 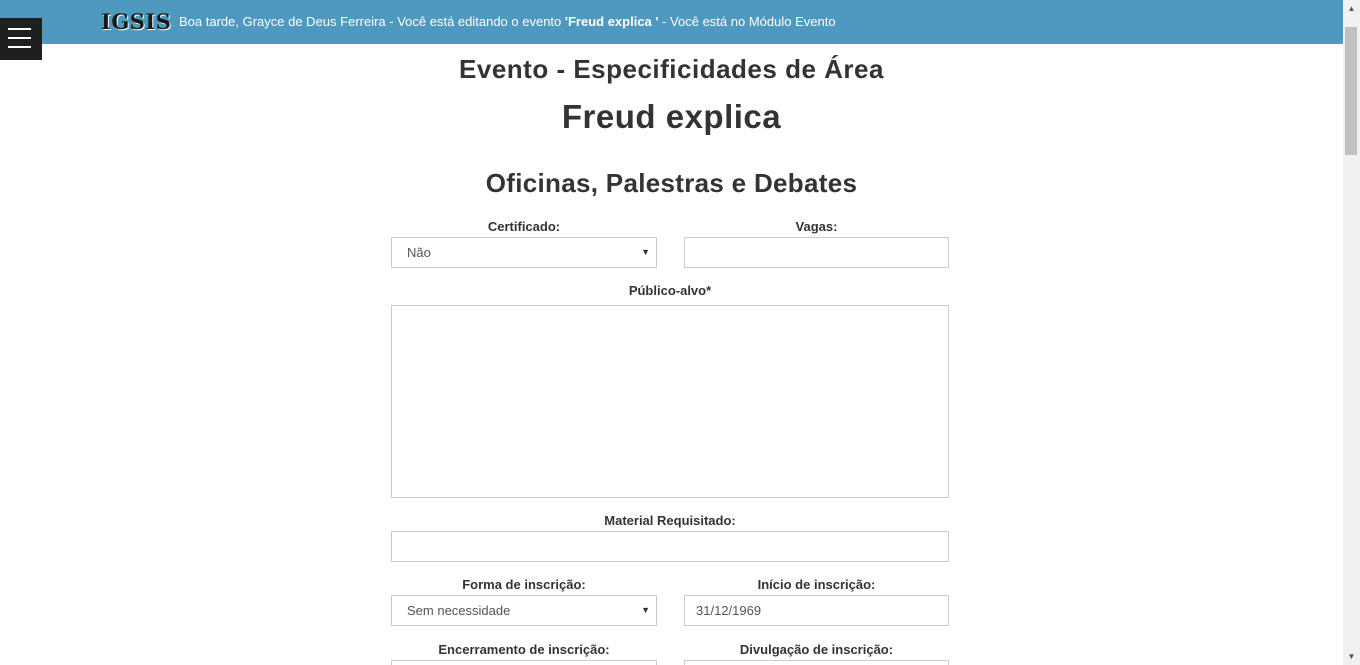 What do you see at coordinates (459, 610) in the screenshot?
I see `forma-inscricao-selected-value: Sem necessidade` at bounding box center [459, 610].